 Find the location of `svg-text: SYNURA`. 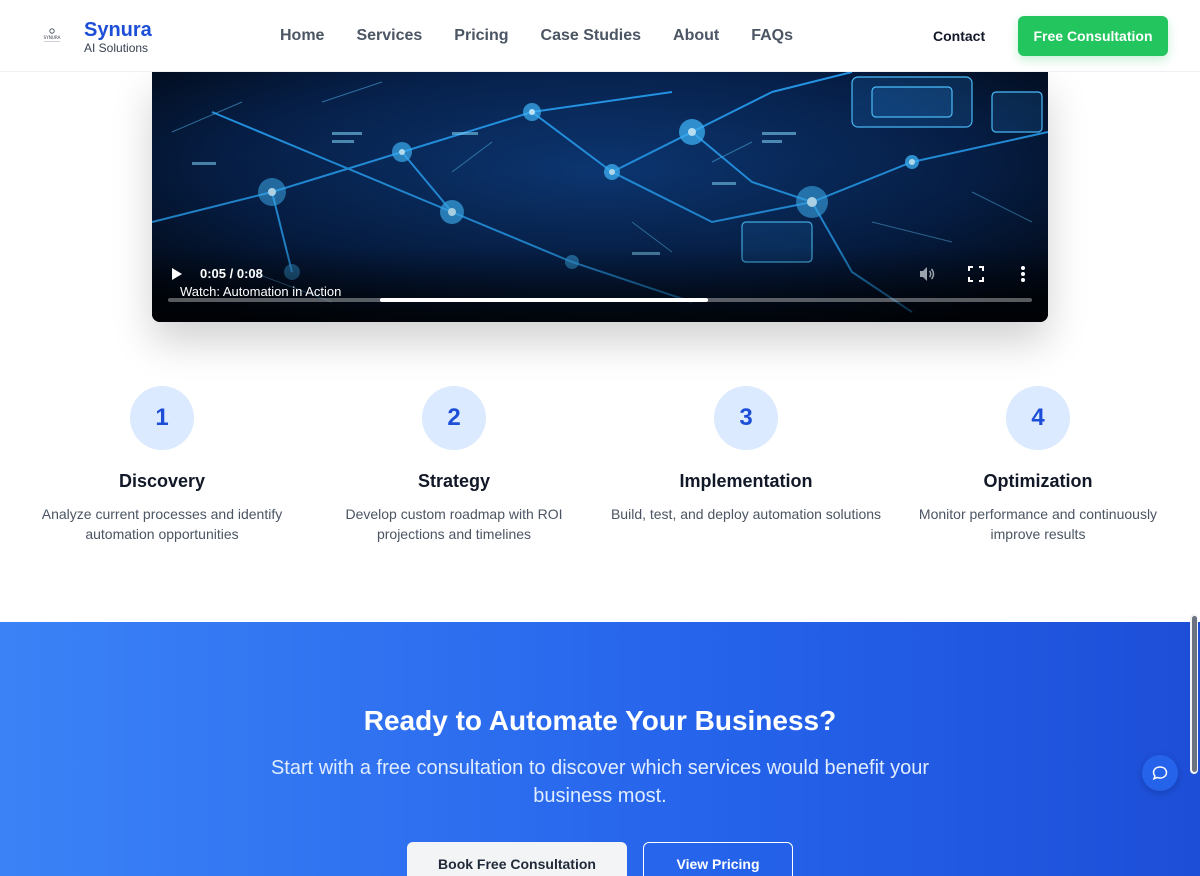

svg-text: SYNURA is located at coordinates (51, 37).